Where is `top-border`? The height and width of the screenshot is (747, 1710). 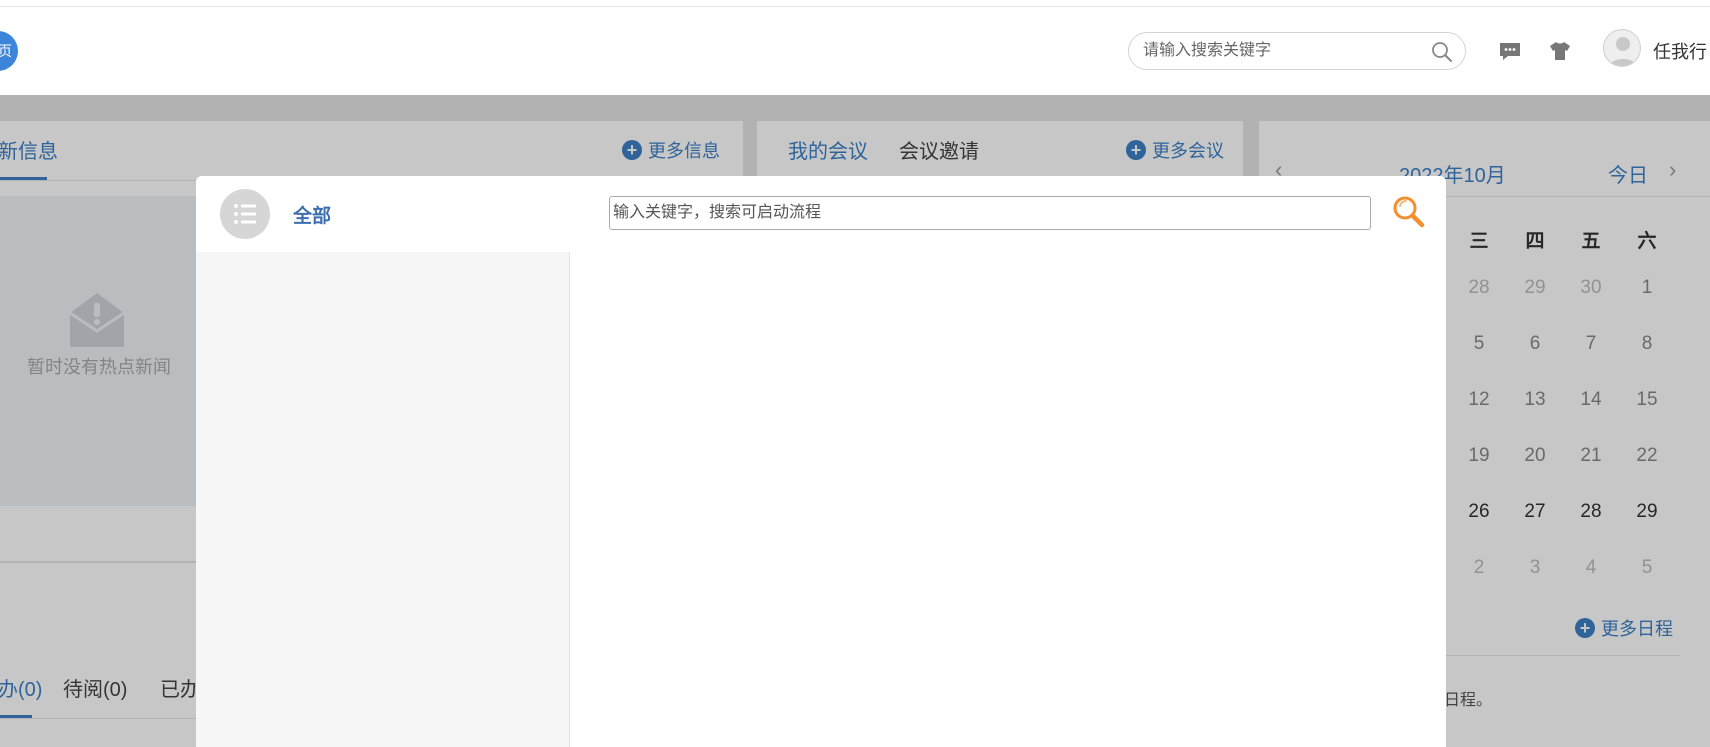
top-border is located at coordinates (855, 3).